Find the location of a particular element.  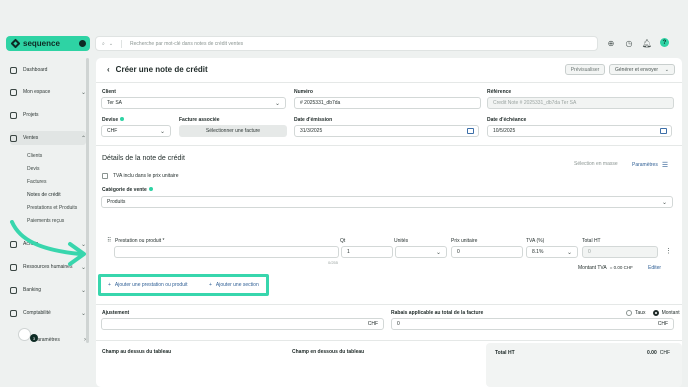

col-total: Total HT is located at coordinates (591, 241).